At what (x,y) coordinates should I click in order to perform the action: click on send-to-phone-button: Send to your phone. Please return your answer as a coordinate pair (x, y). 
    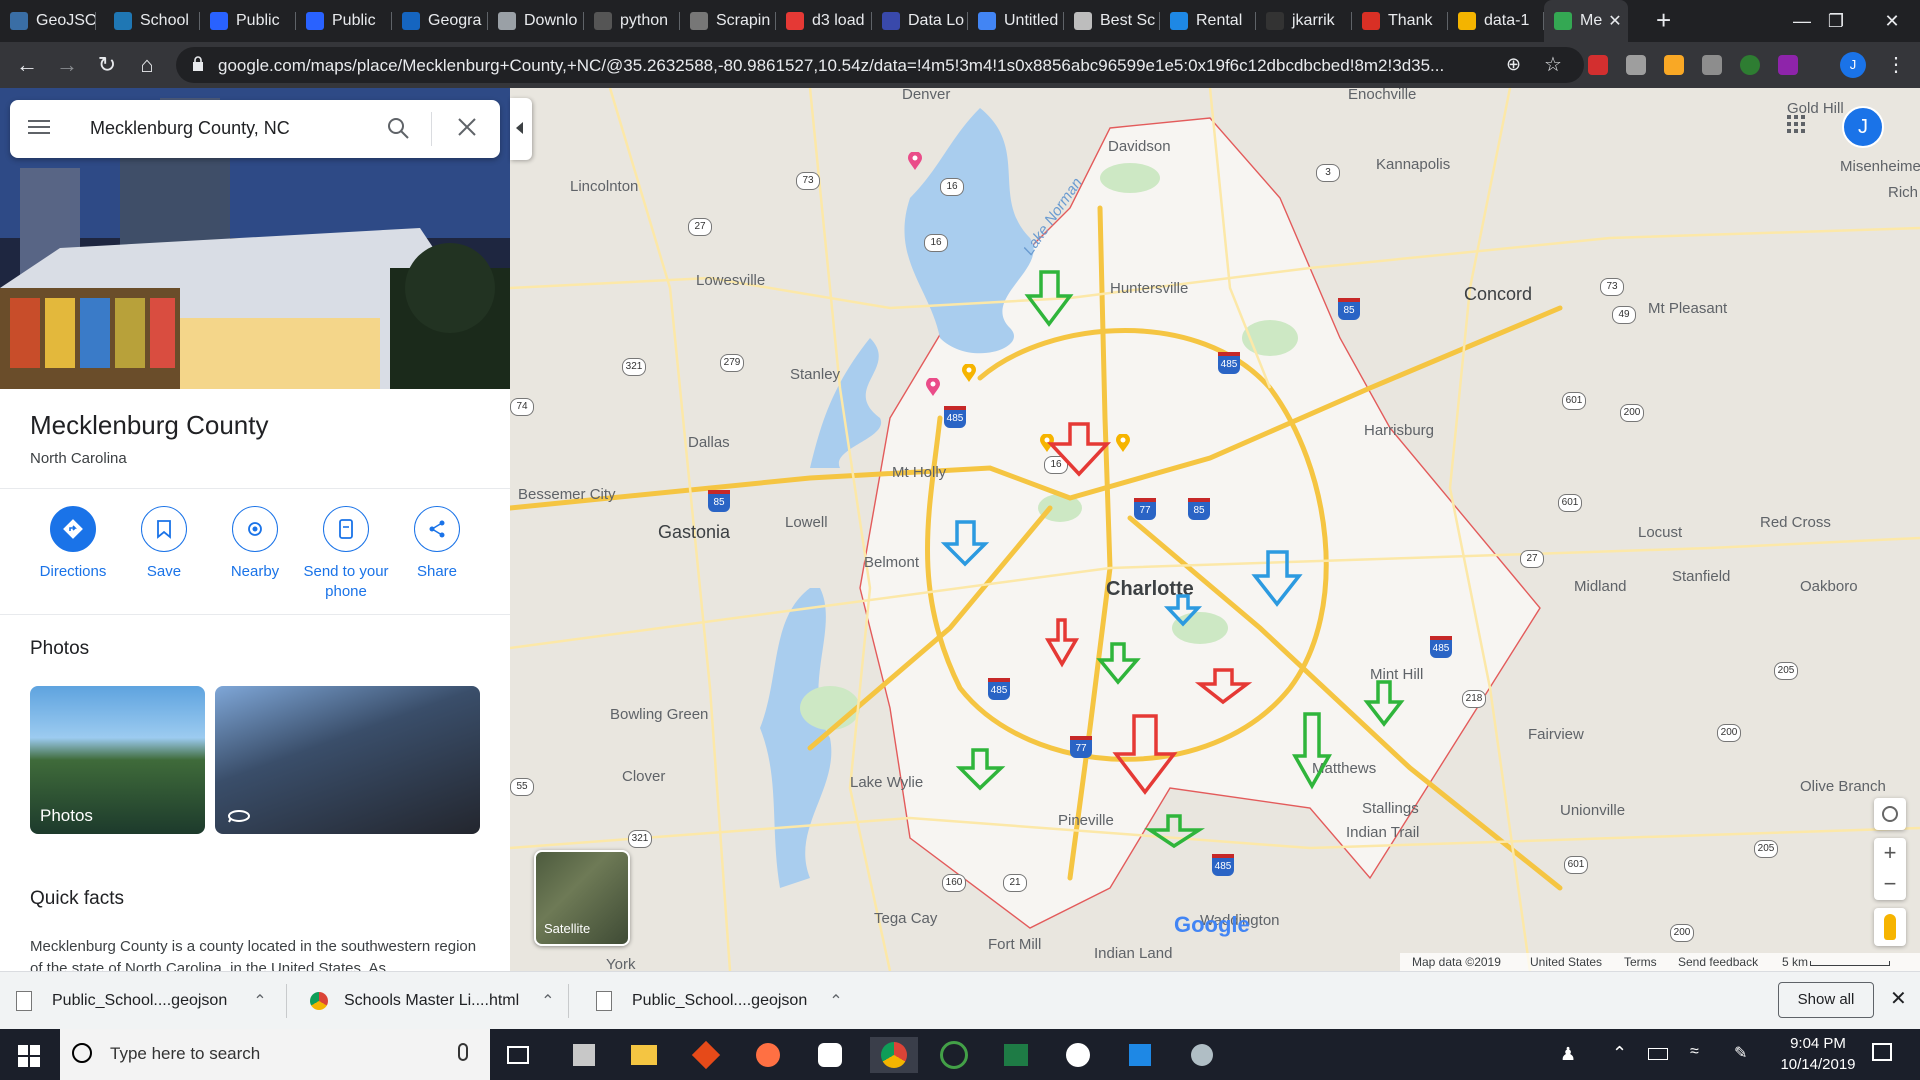
    Looking at the image, I should click on (346, 554).